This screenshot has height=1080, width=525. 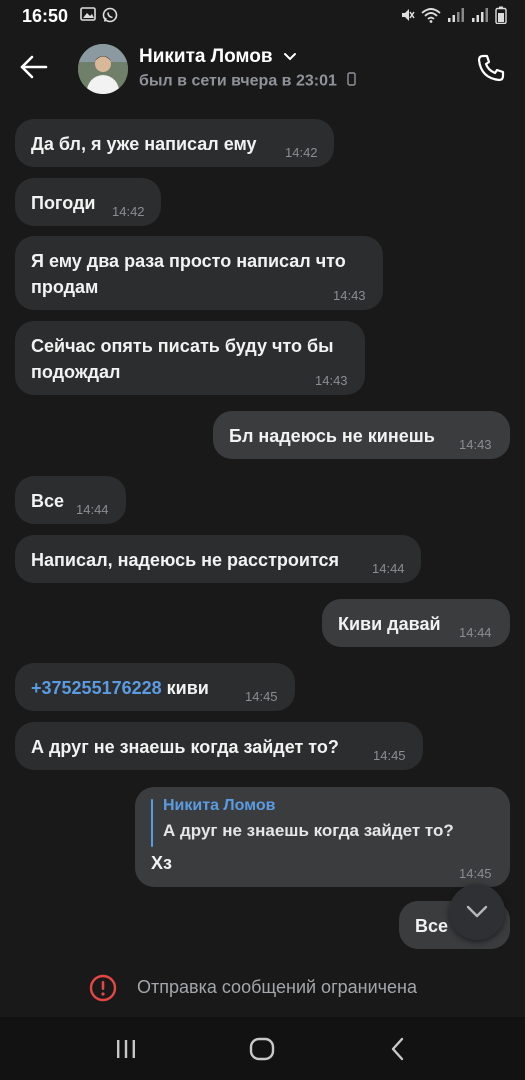 What do you see at coordinates (182, 346) in the screenshot?
I see `message-line: Сейчас опять писать буду что бы` at bounding box center [182, 346].